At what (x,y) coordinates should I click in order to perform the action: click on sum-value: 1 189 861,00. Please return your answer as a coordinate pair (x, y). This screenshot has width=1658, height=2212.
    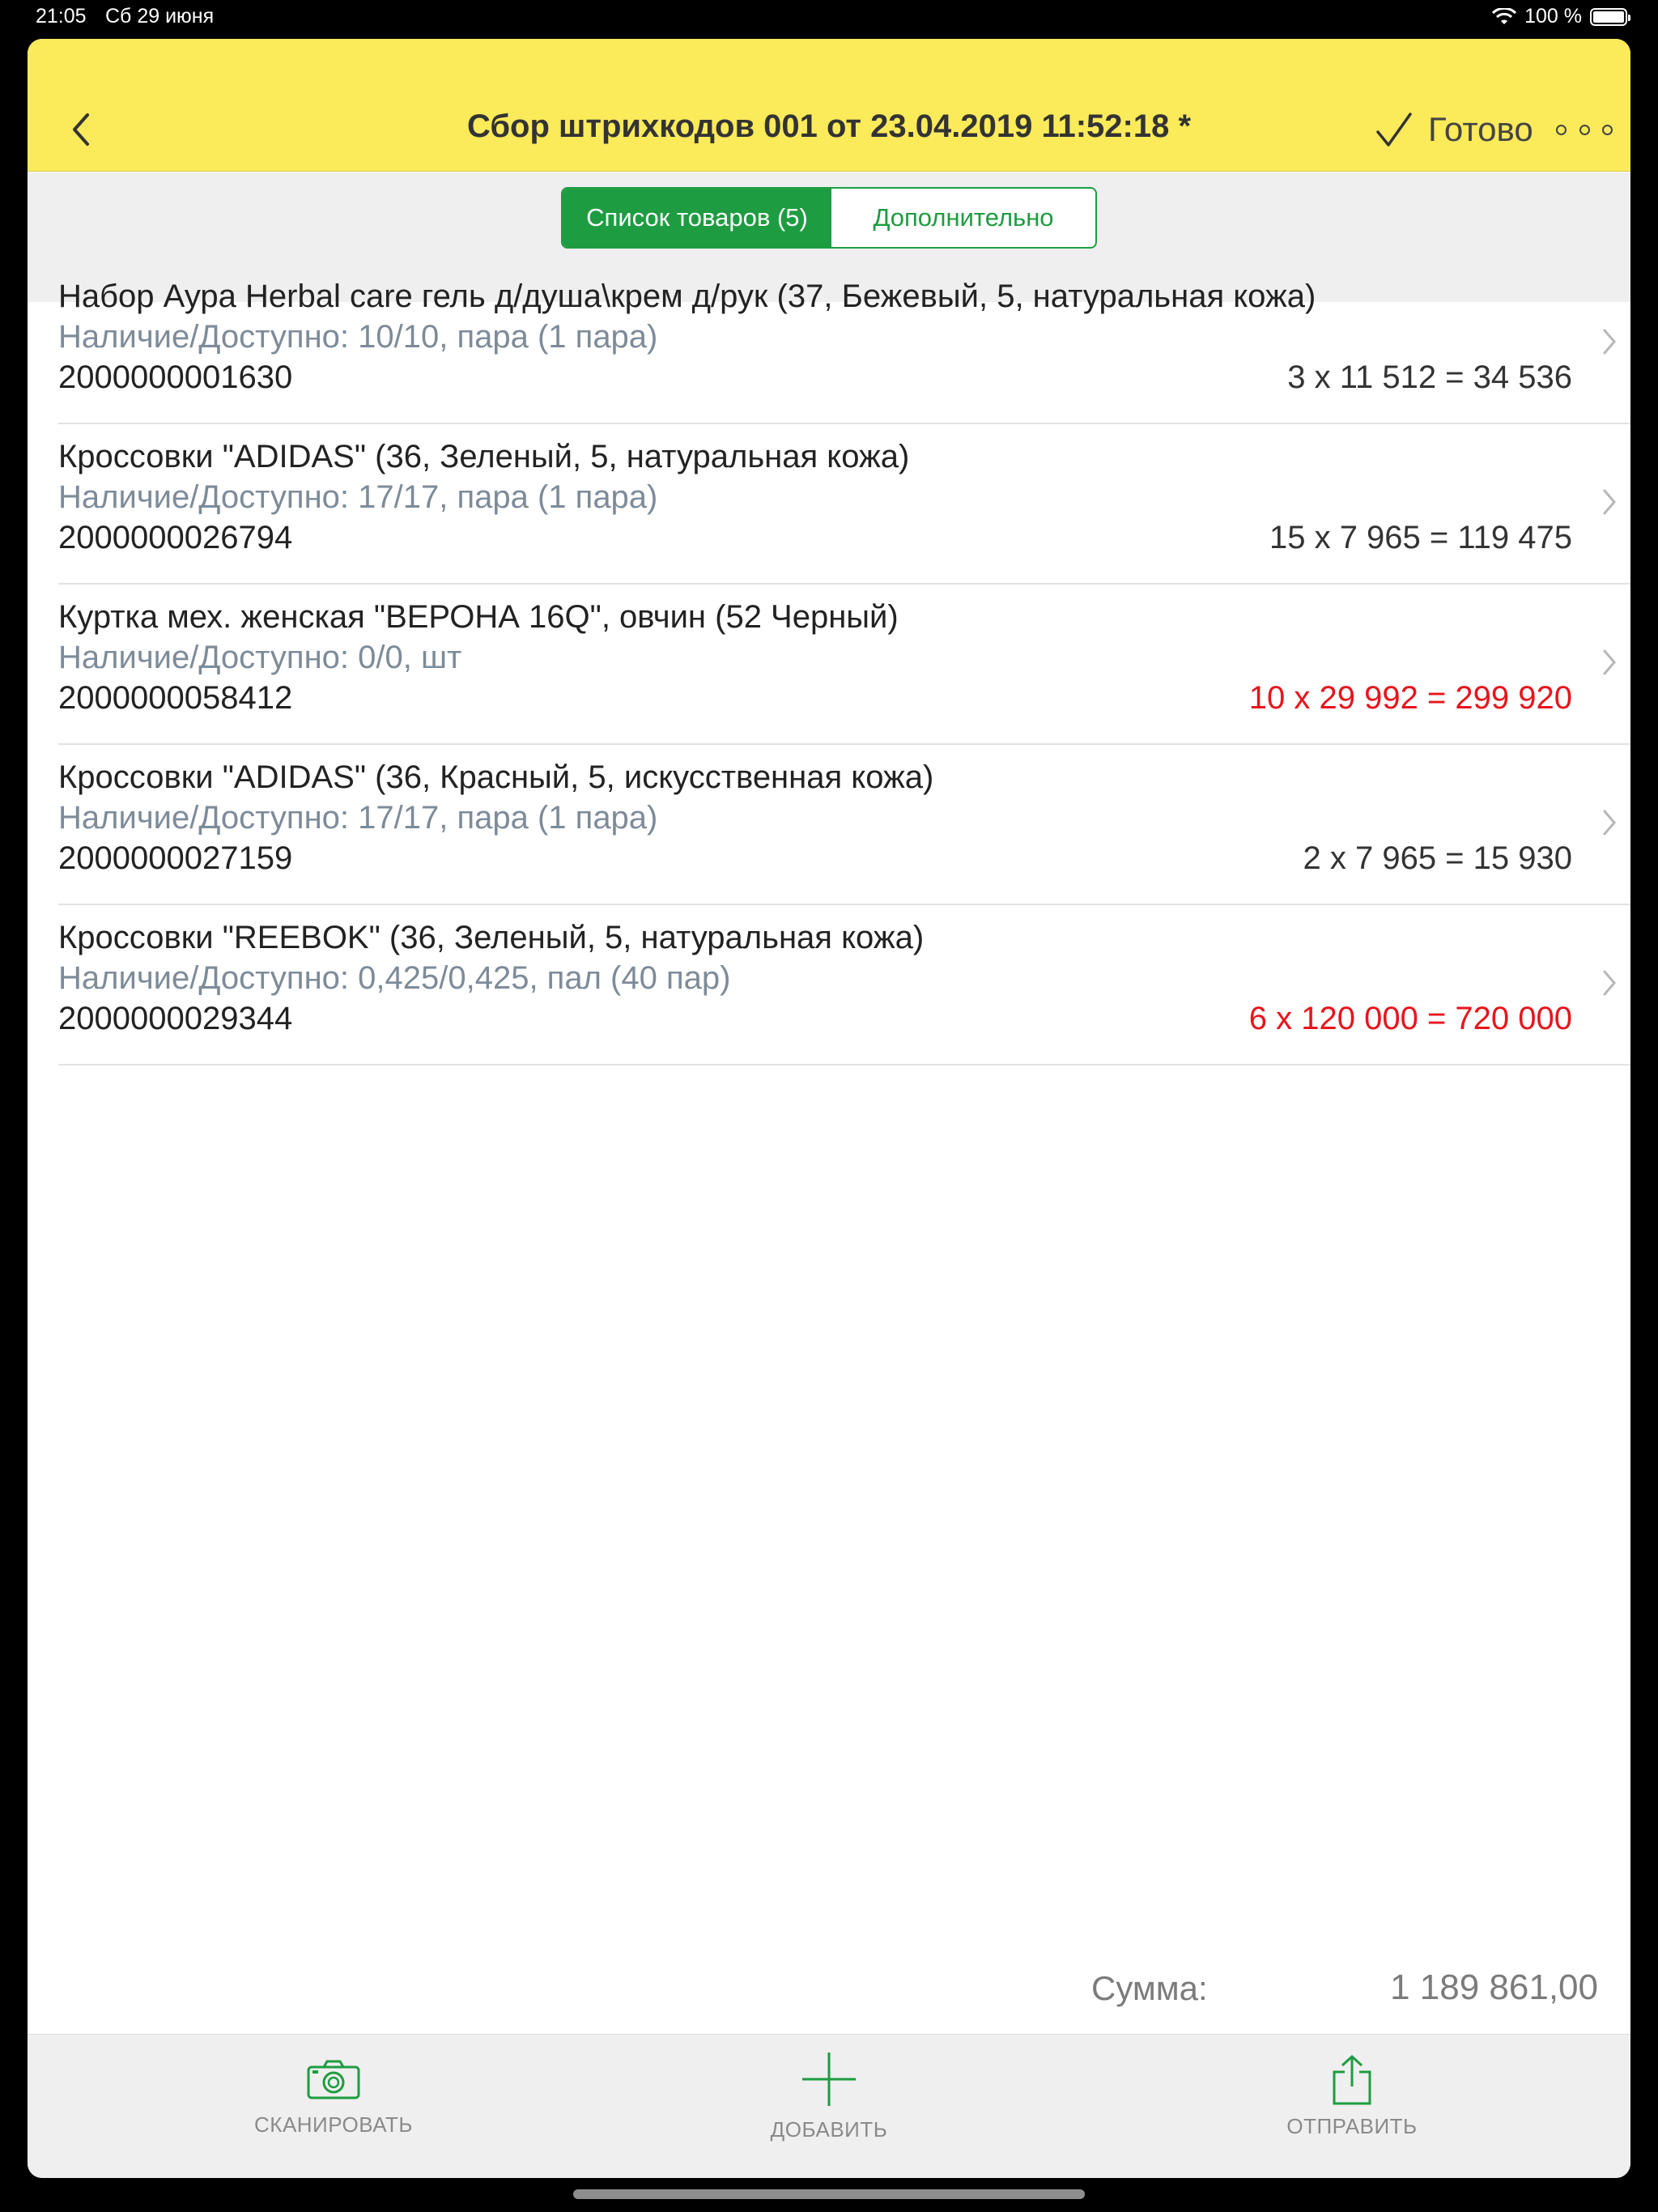
    Looking at the image, I should click on (1494, 1987).